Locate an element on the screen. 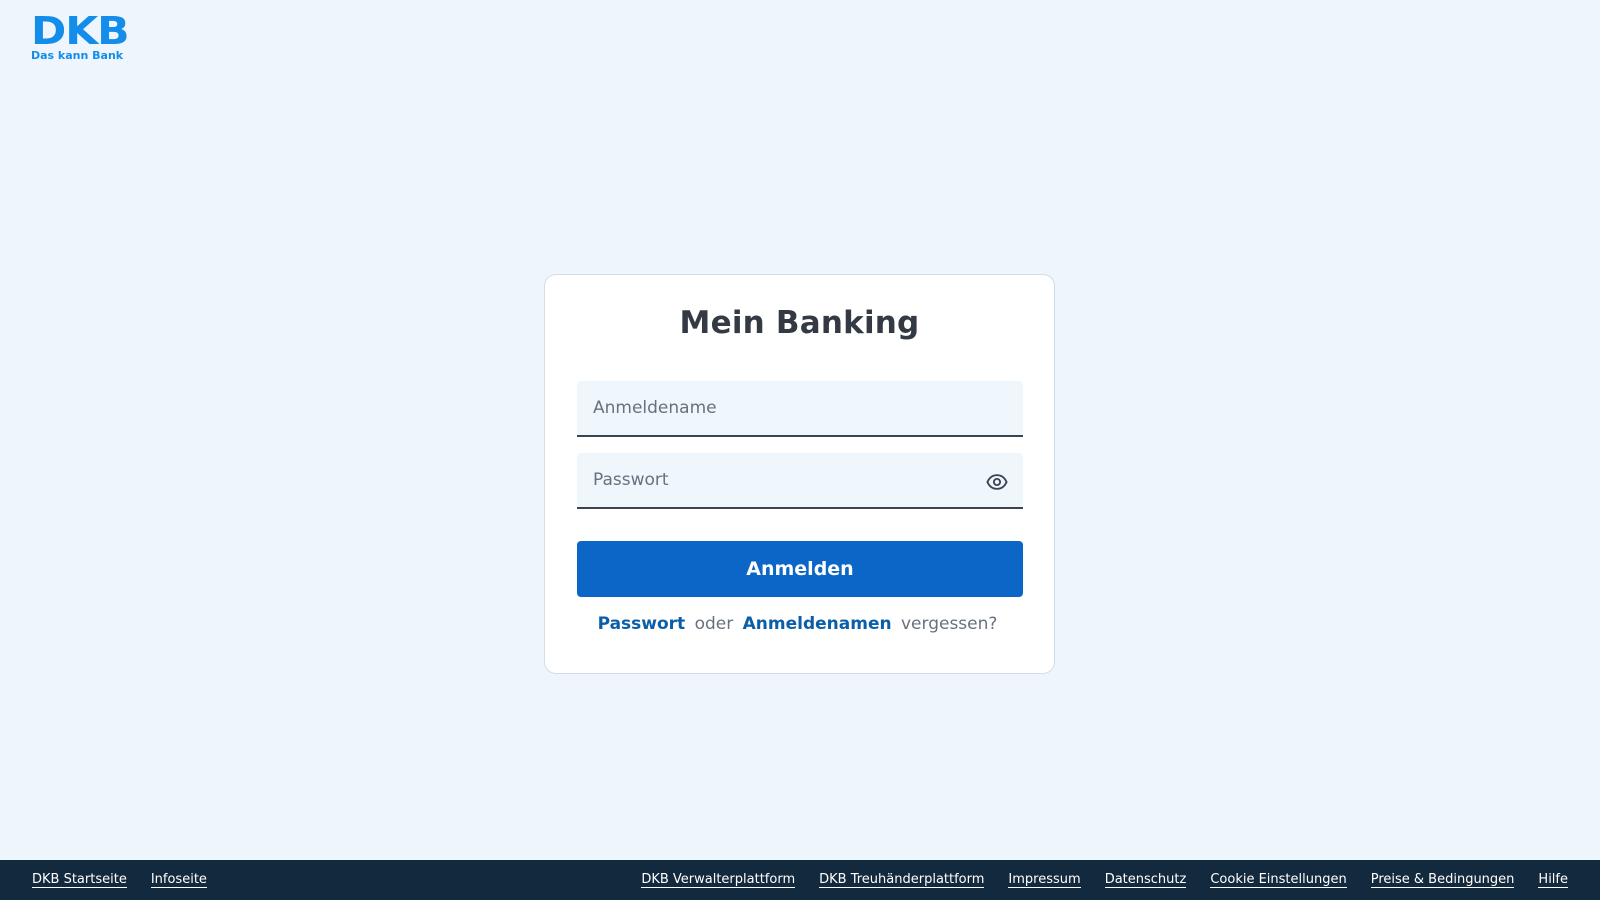 Image resolution: width=1600 pixels, height=900 pixels. password-input is located at coordinates (800, 480).